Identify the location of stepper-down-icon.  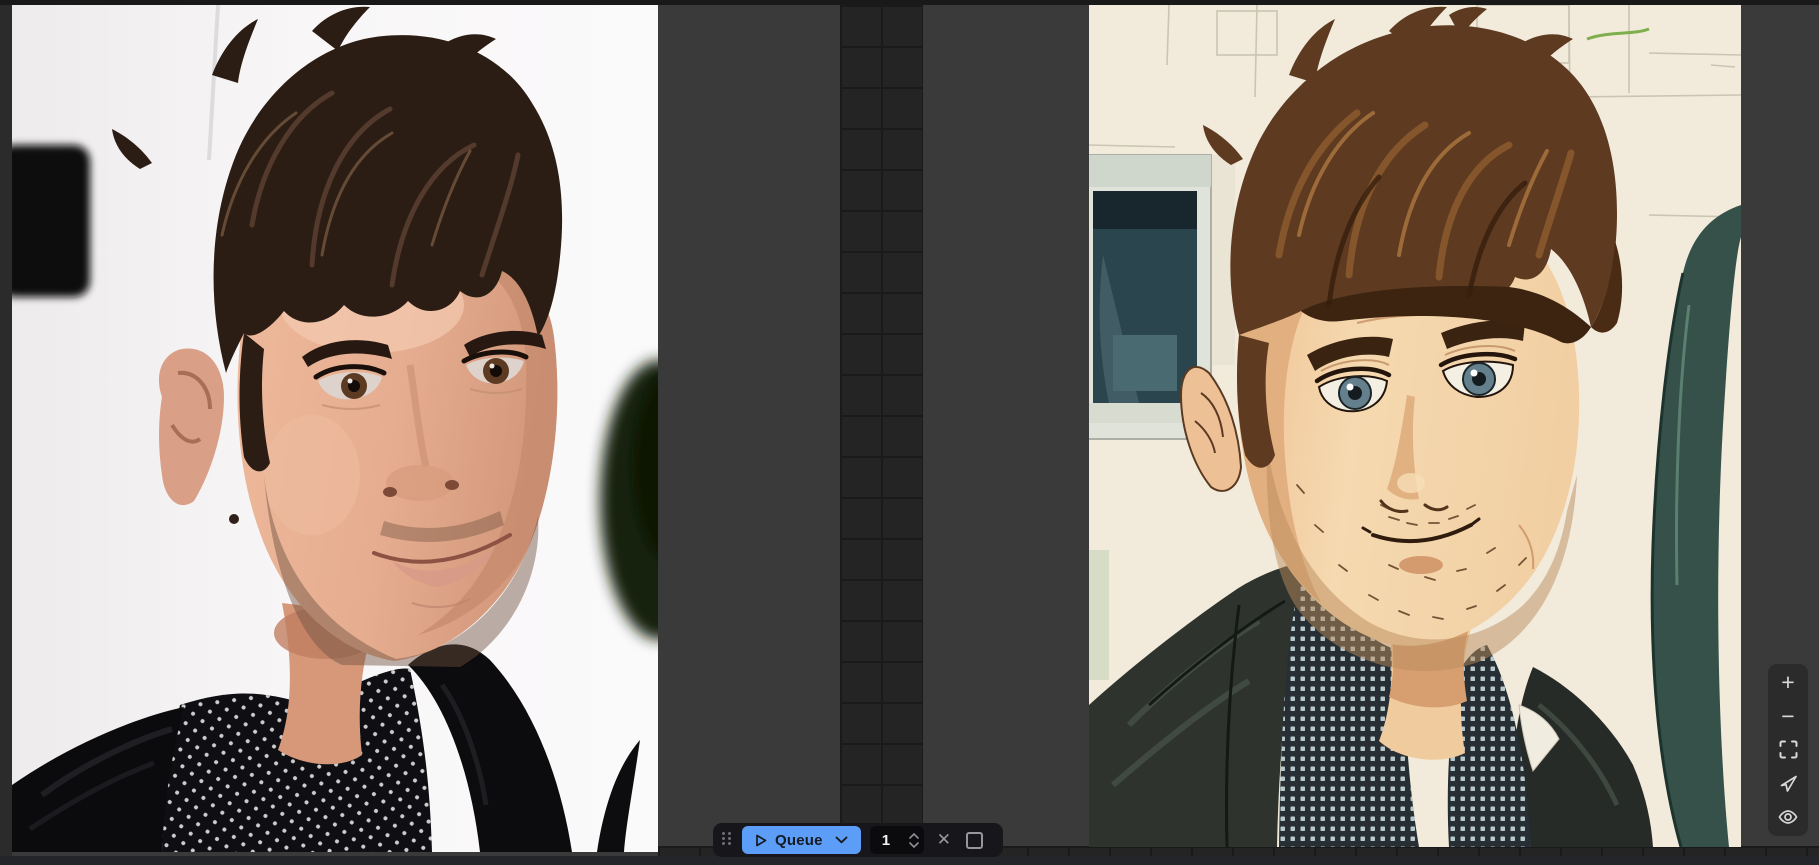
(913, 844).